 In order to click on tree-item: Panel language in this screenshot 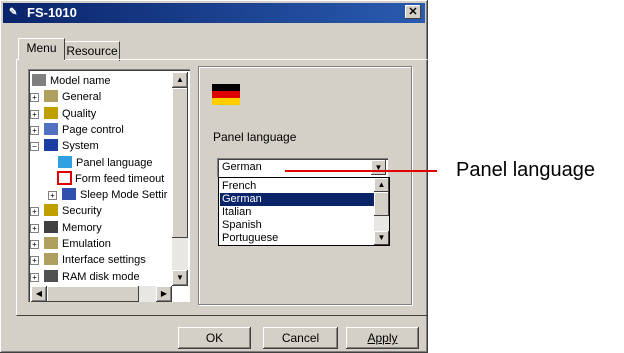, I will do `click(105, 163)`.